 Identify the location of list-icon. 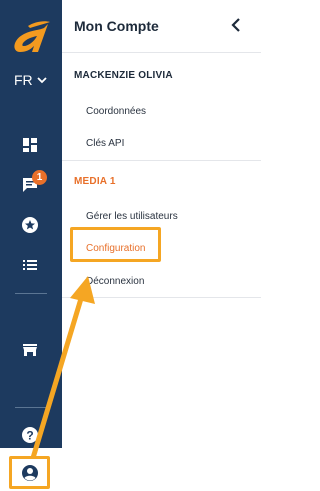
(30, 265).